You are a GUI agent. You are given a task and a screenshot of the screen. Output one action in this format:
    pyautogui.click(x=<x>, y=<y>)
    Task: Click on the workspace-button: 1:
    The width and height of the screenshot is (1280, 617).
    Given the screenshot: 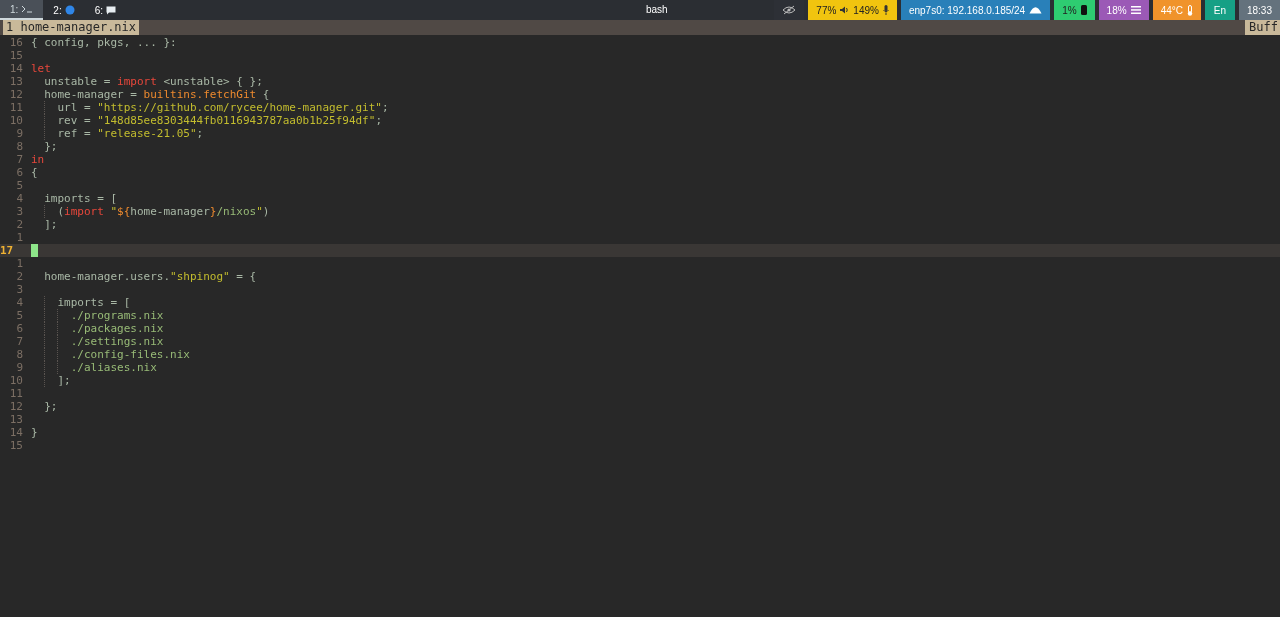 What is the action you would take?
    pyautogui.click(x=22, y=10)
    